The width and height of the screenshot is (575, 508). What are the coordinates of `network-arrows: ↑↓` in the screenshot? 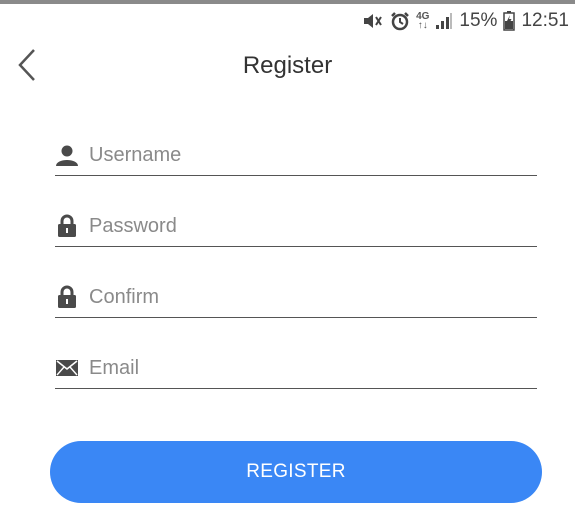 It's located at (422, 25).